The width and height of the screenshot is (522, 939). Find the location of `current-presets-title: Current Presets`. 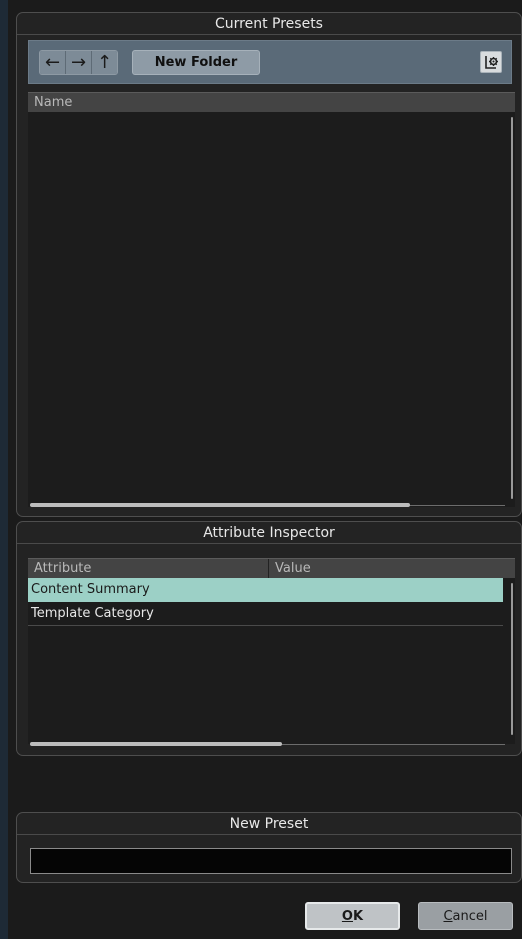

current-presets-title: Current Presets is located at coordinates (269, 24).